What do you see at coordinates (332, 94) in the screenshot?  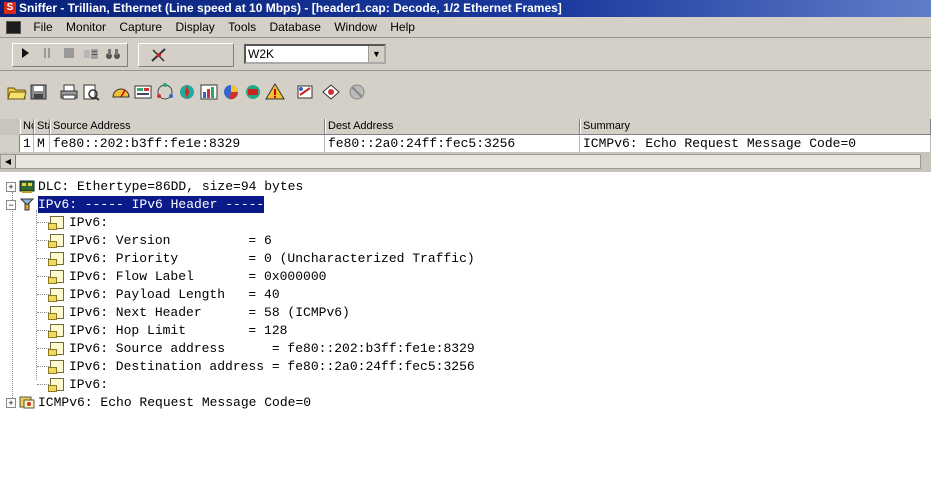 I see `address-book-icon` at bounding box center [332, 94].